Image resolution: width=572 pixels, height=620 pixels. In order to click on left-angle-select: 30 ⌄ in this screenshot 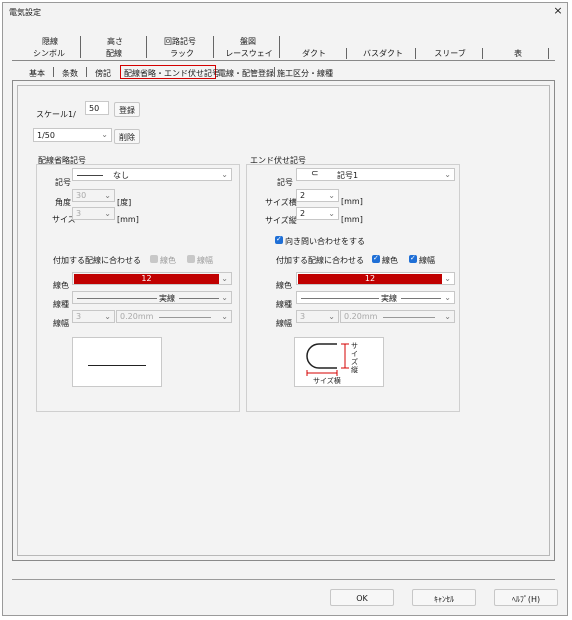, I will do `click(93, 195)`.